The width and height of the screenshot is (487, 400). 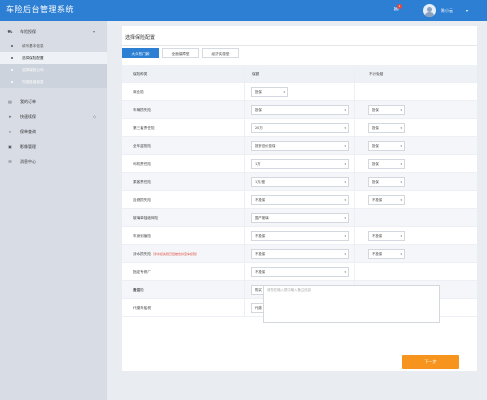 What do you see at coordinates (299, 45) in the screenshot?
I see `divider` at bounding box center [299, 45].